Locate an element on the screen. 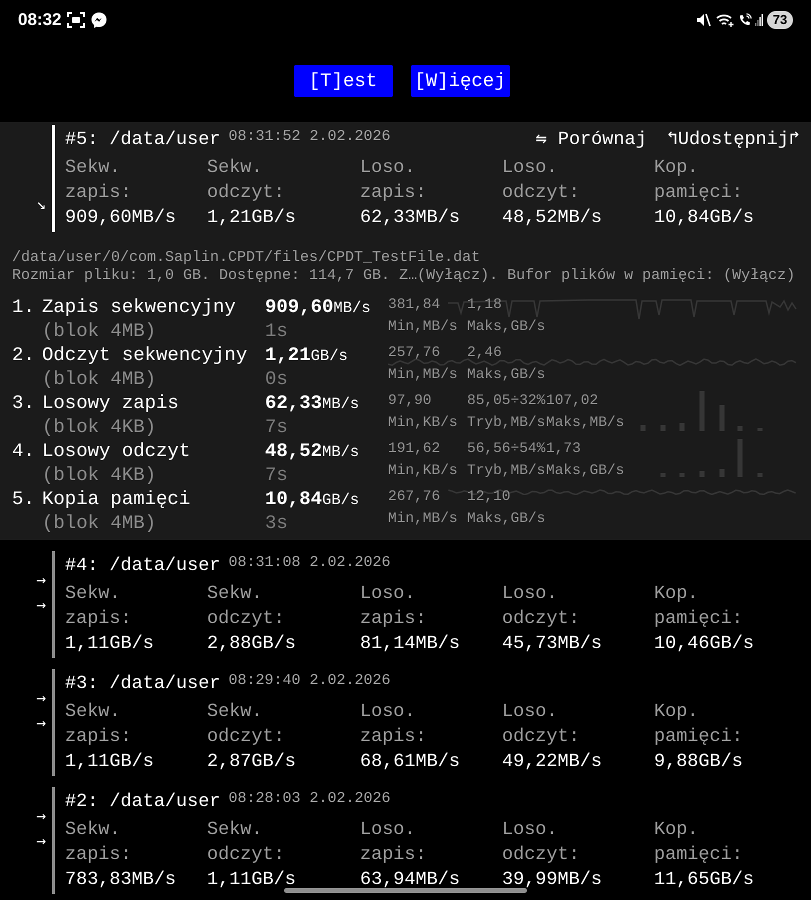 The image size is (811, 900). speed-value: 62,33 is located at coordinates (293, 403).